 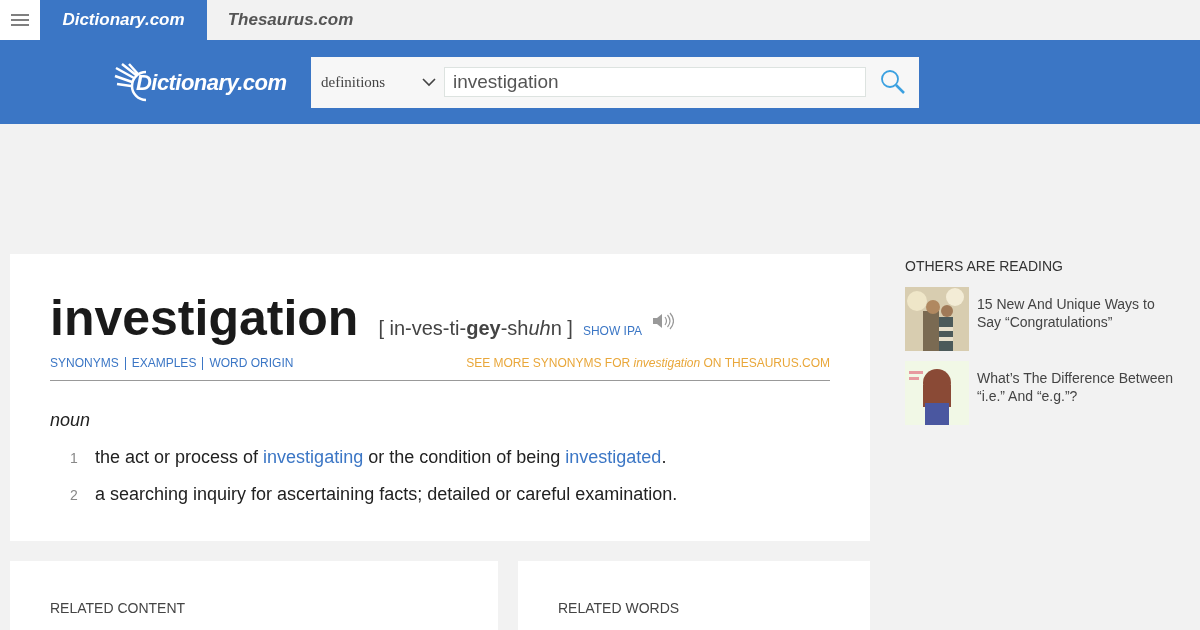 What do you see at coordinates (429, 82) in the screenshot?
I see `chevron-down-icon` at bounding box center [429, 82].